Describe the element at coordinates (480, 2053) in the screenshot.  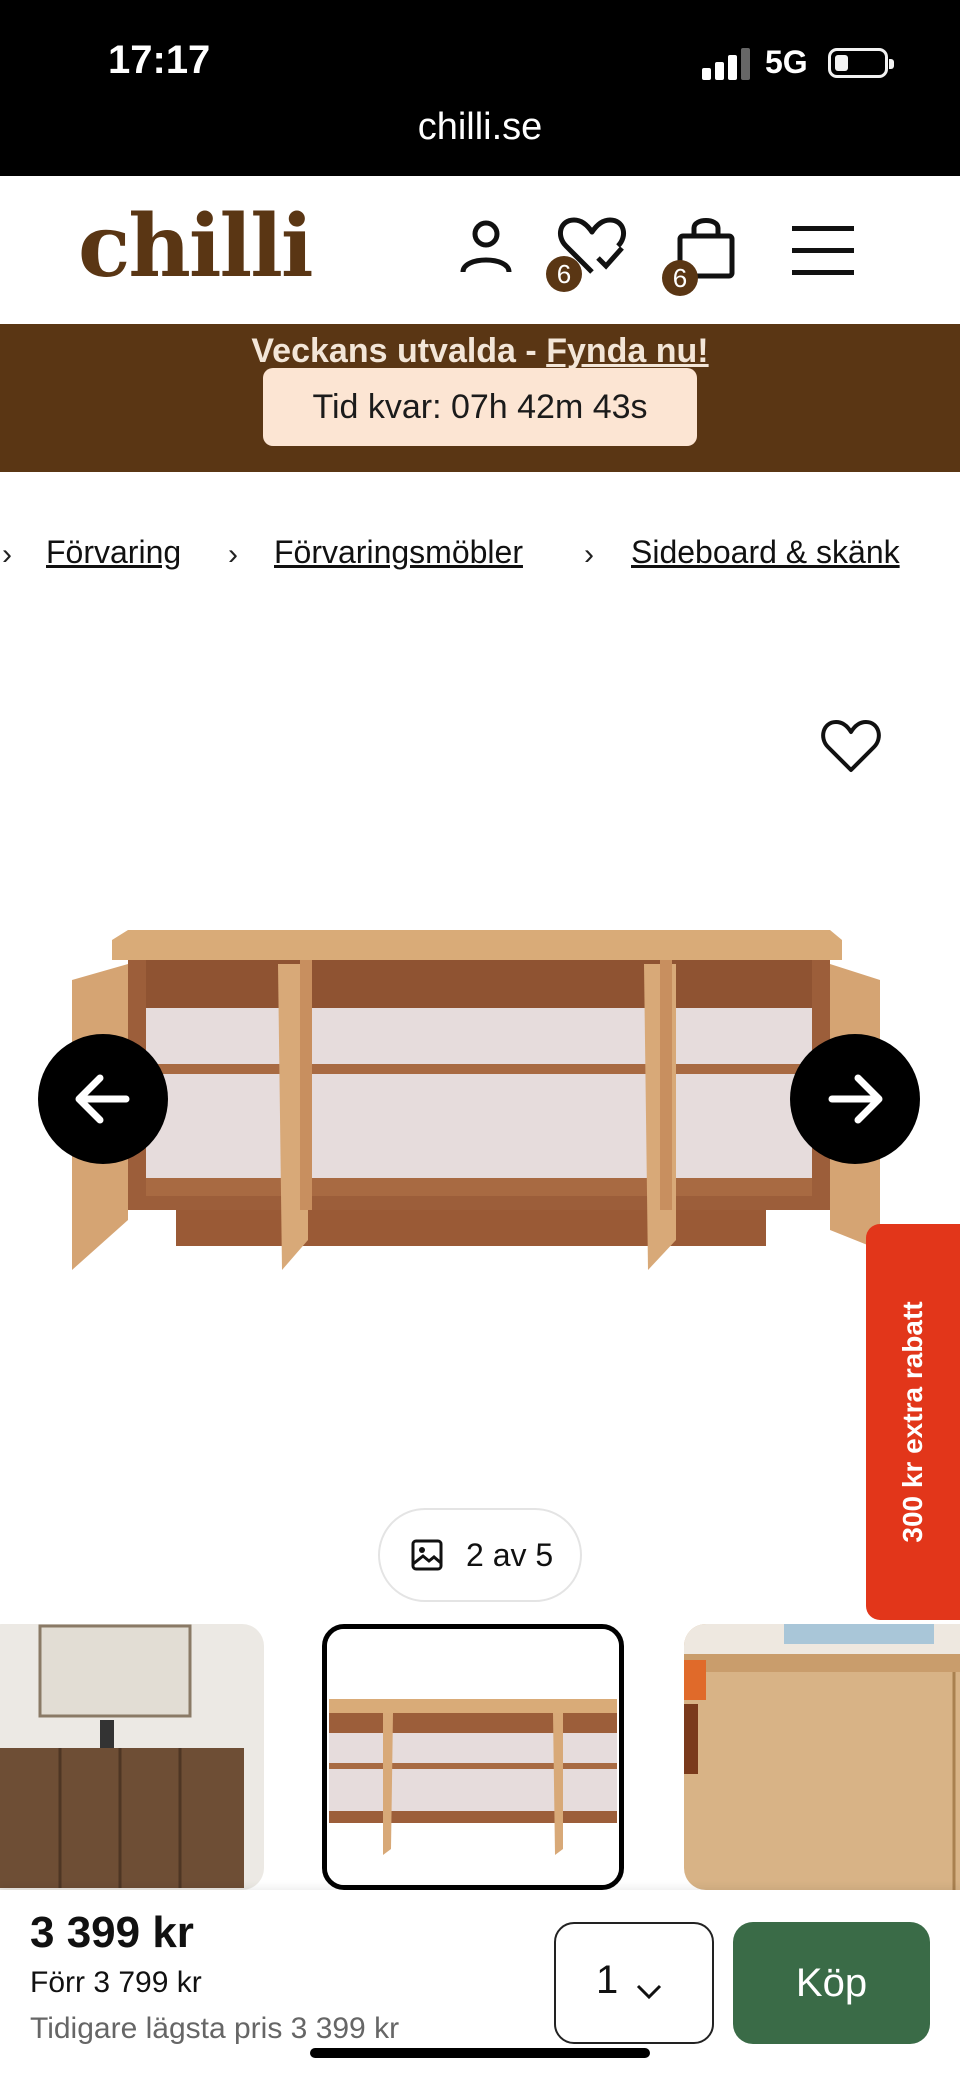
I see `home-indicator` at that location.